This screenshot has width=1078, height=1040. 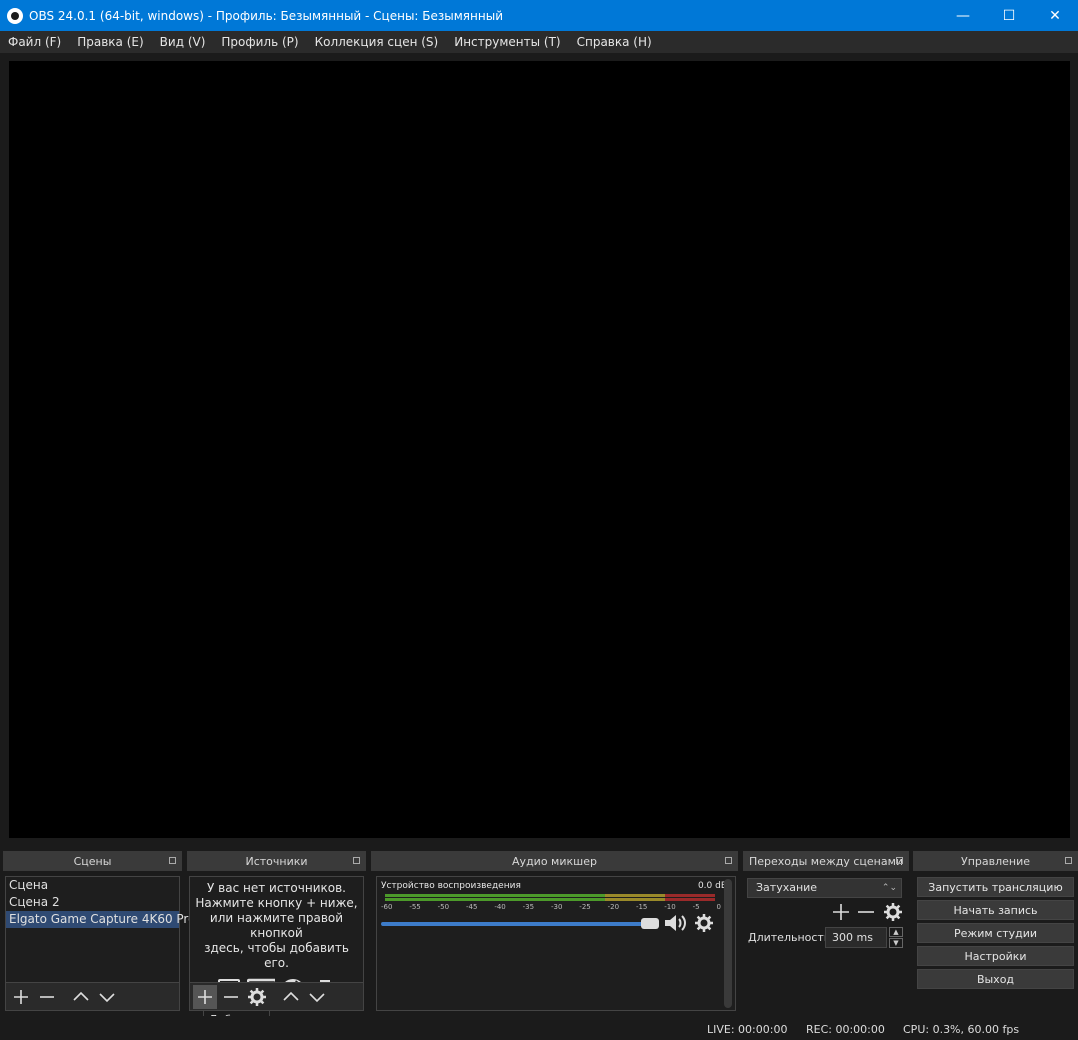 I want to click on menu-tools: Инструменты (T), so click(x=507, y=42).